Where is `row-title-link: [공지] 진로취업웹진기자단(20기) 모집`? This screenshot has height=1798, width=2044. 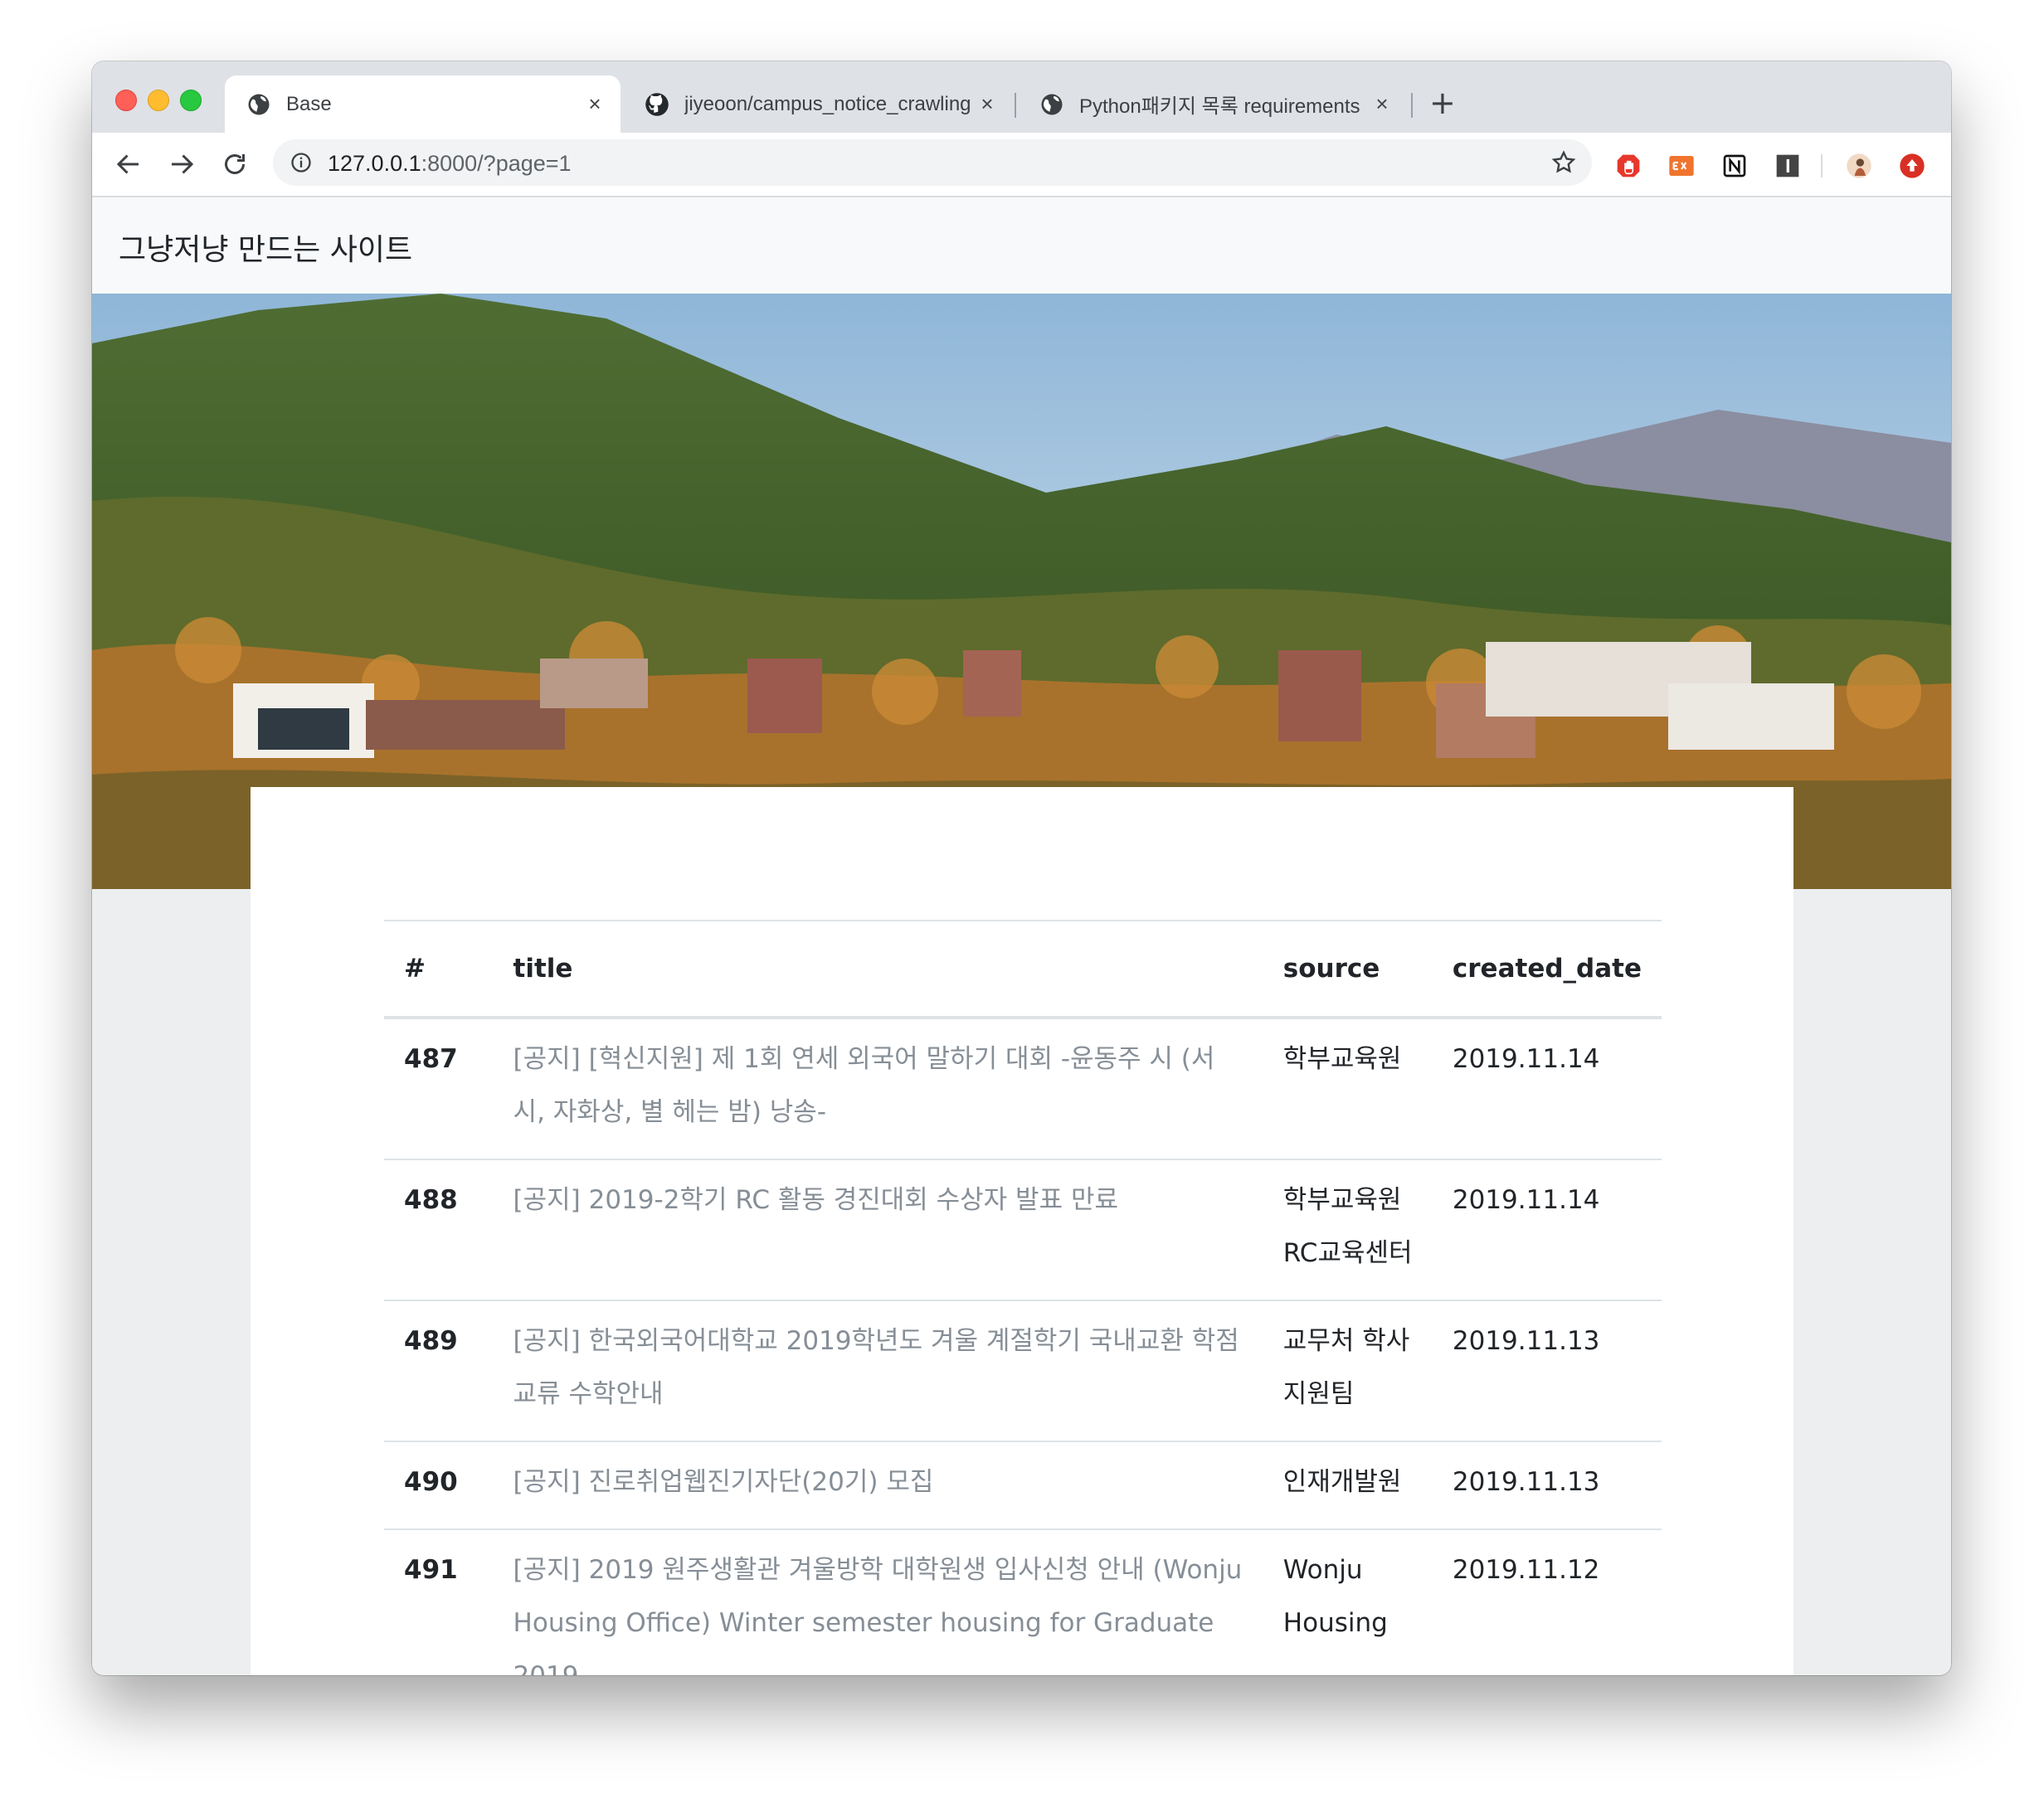 row-title-link: [공지] 진로취업웹진기자단(20기) 모집 is located at coordinates (878, 1482).